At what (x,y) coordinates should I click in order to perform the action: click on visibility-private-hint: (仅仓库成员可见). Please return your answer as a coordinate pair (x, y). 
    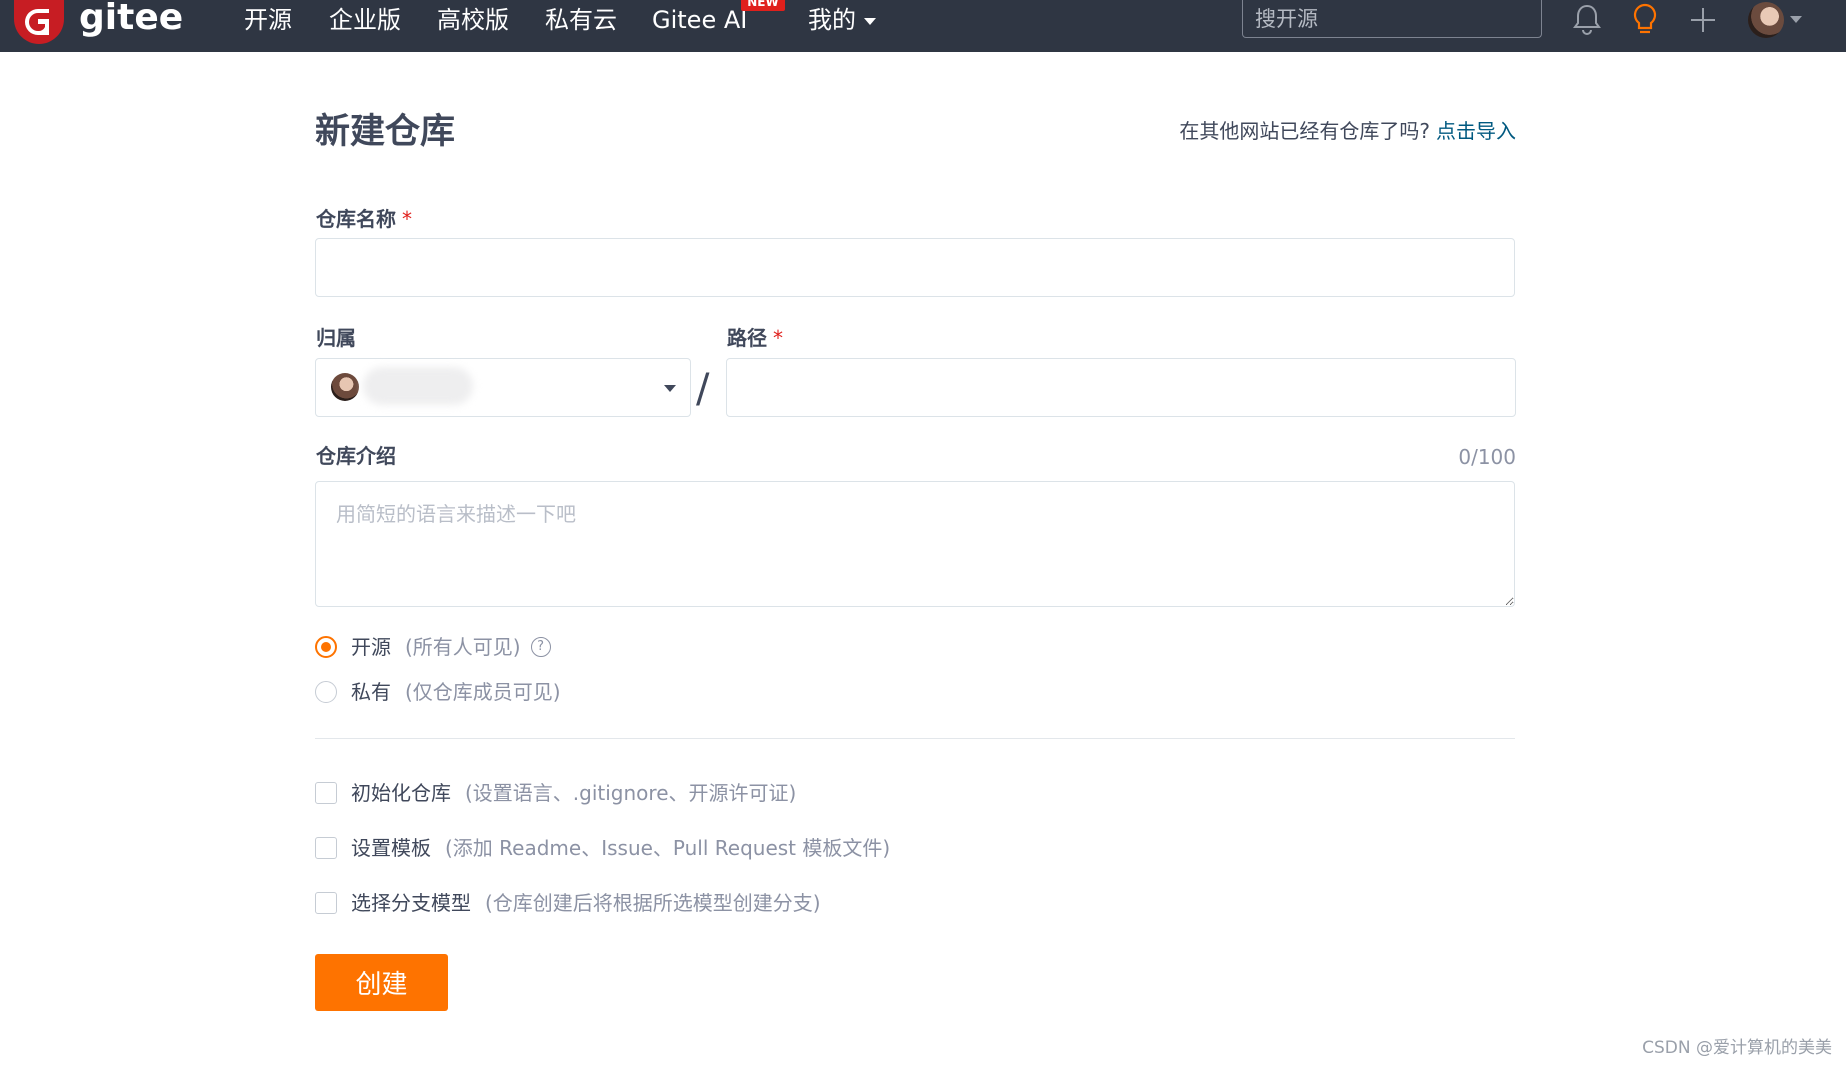
    Looking at the image, I should click on (483, 692).